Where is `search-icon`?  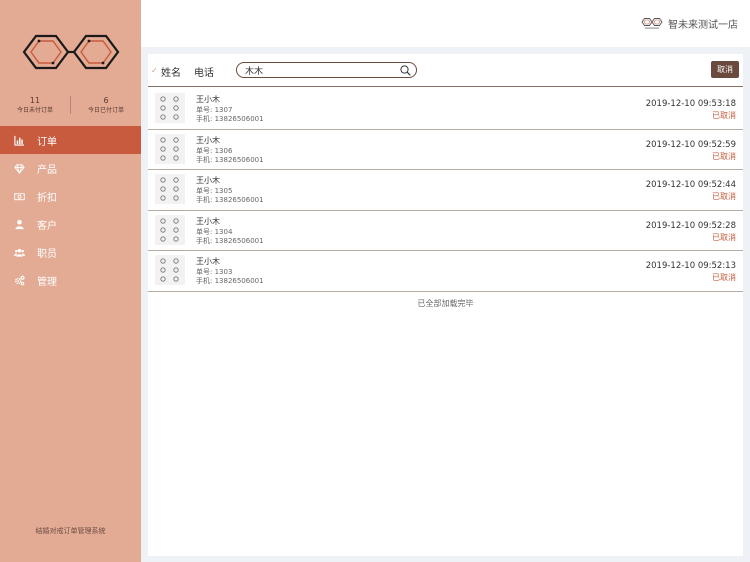
search-icon is located at coordinates (405, 70).